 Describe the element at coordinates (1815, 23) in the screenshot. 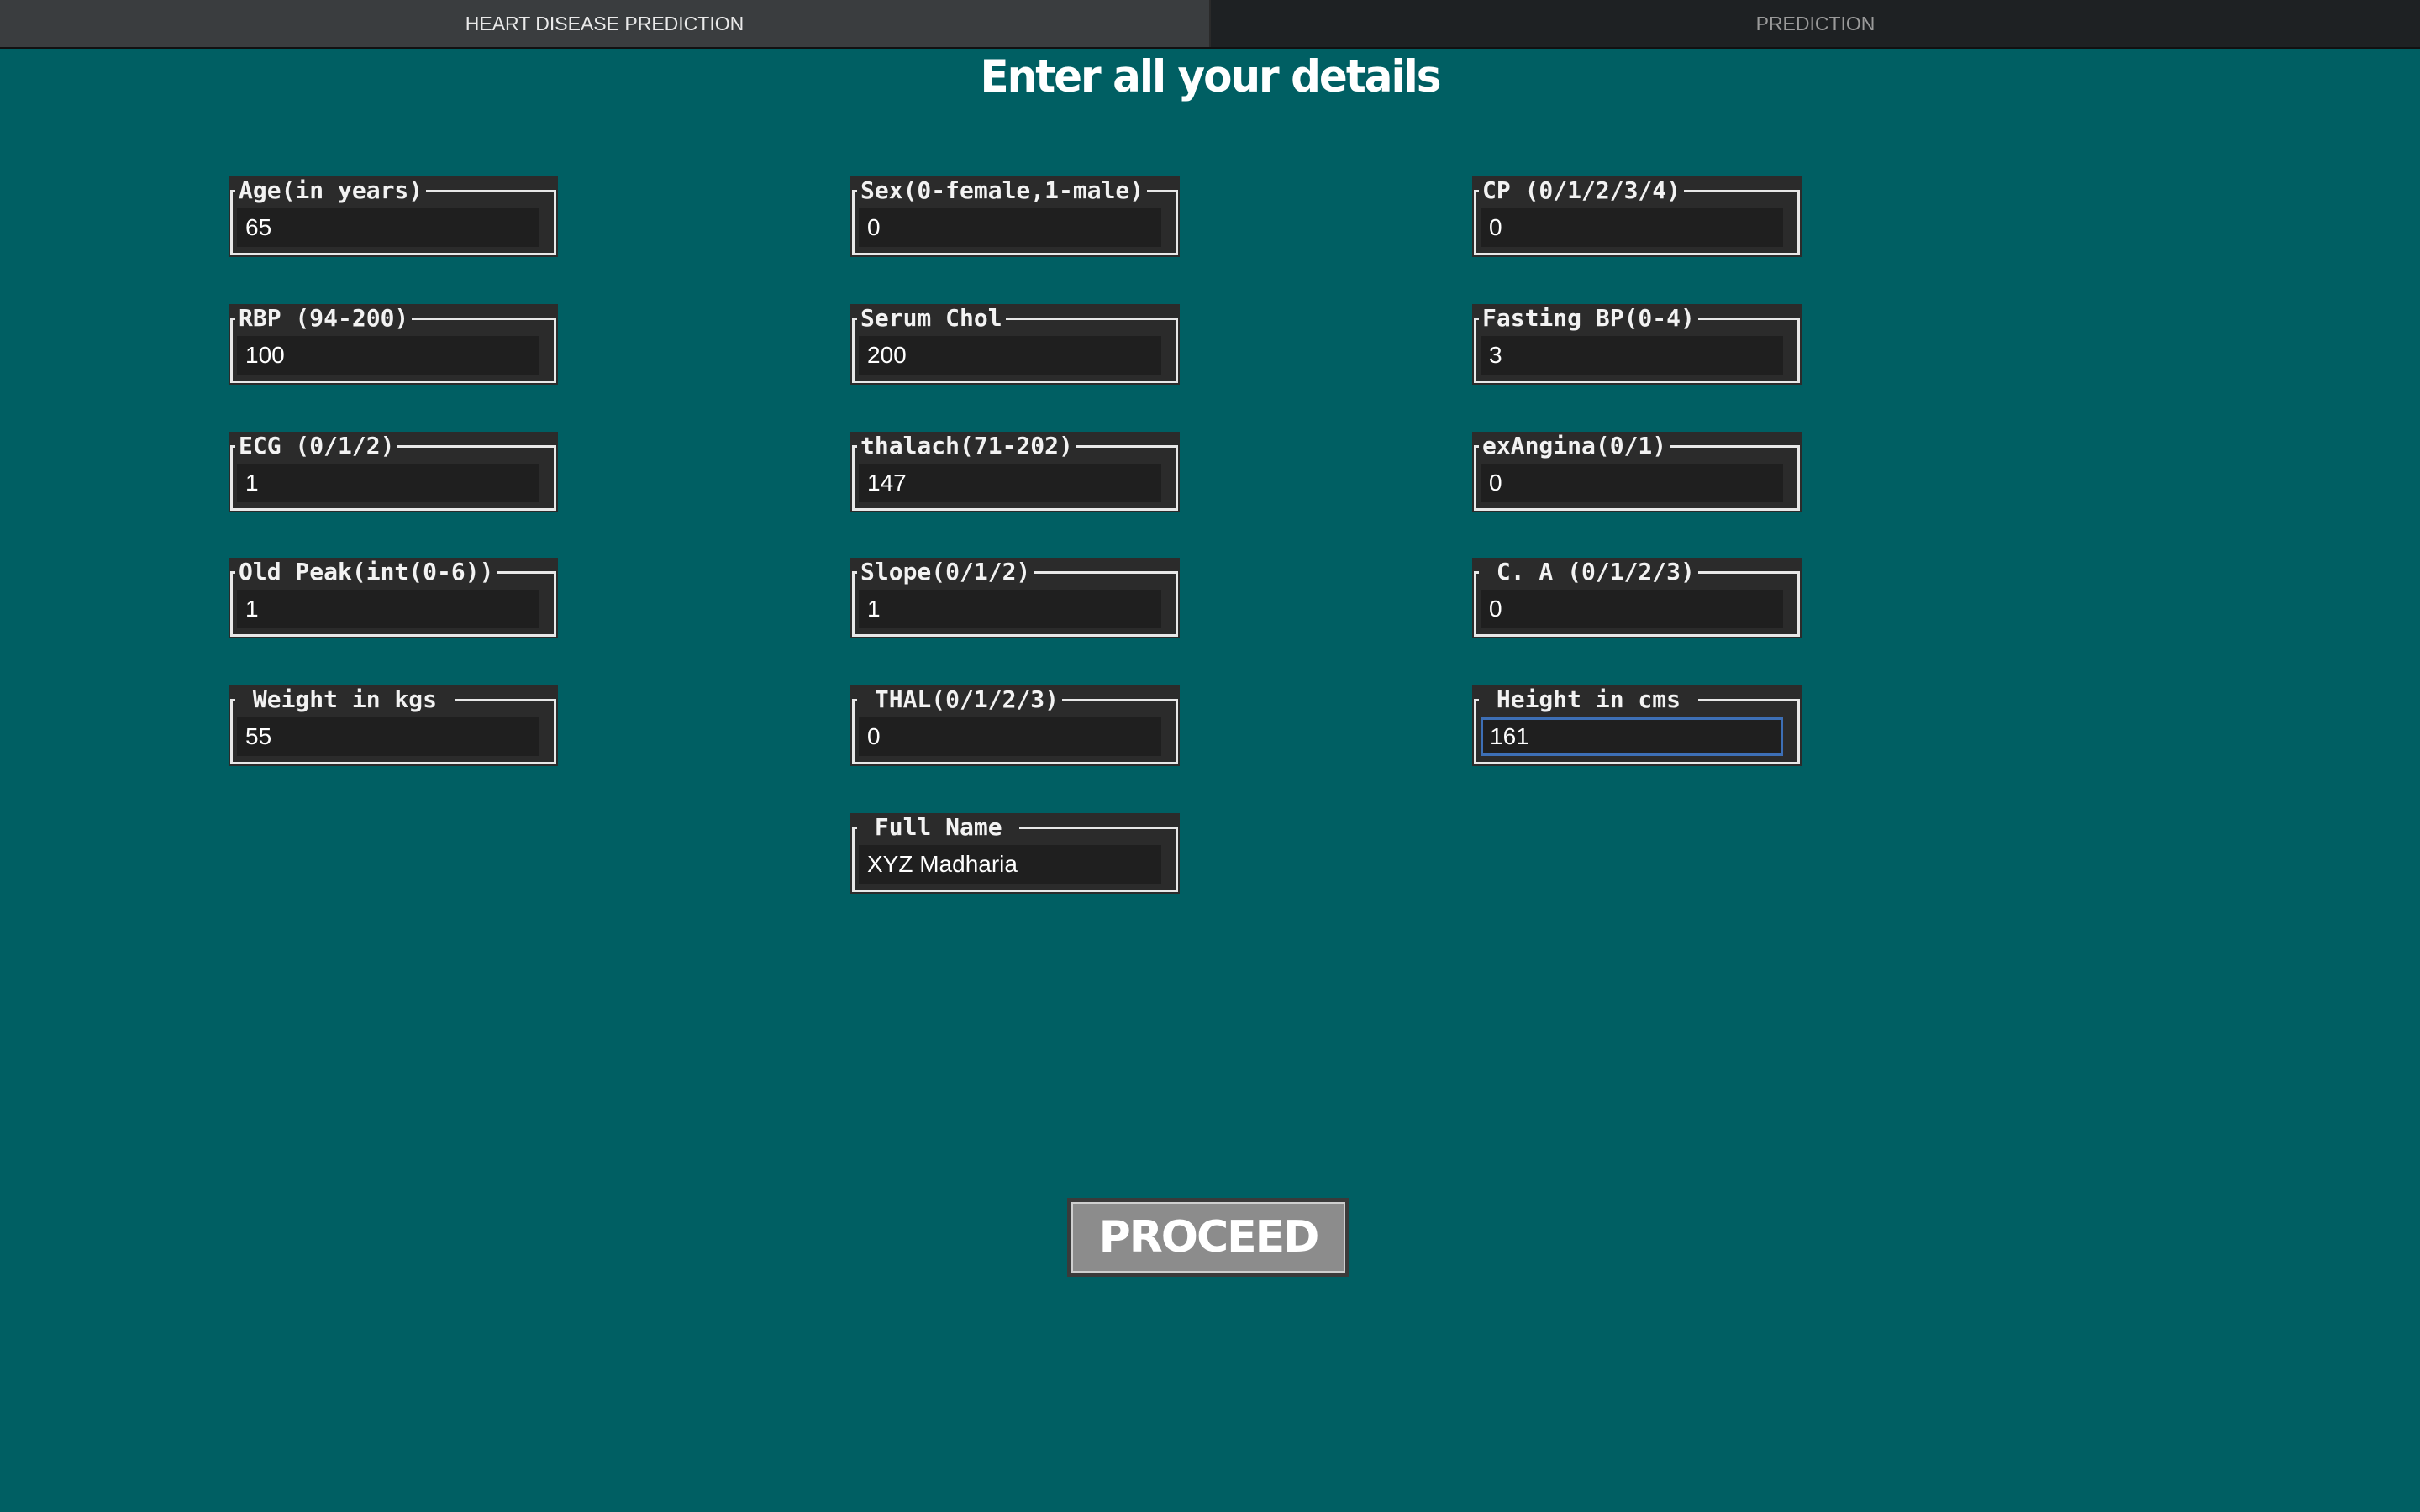

I see `tab-prediction: PREDICTION` at that location.